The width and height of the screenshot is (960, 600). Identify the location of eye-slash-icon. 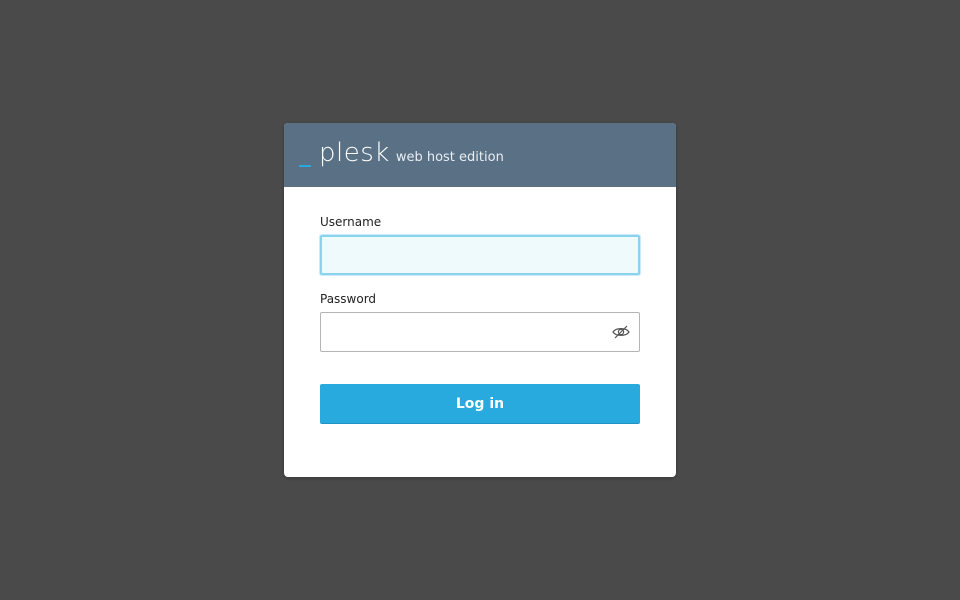
(621, 332).